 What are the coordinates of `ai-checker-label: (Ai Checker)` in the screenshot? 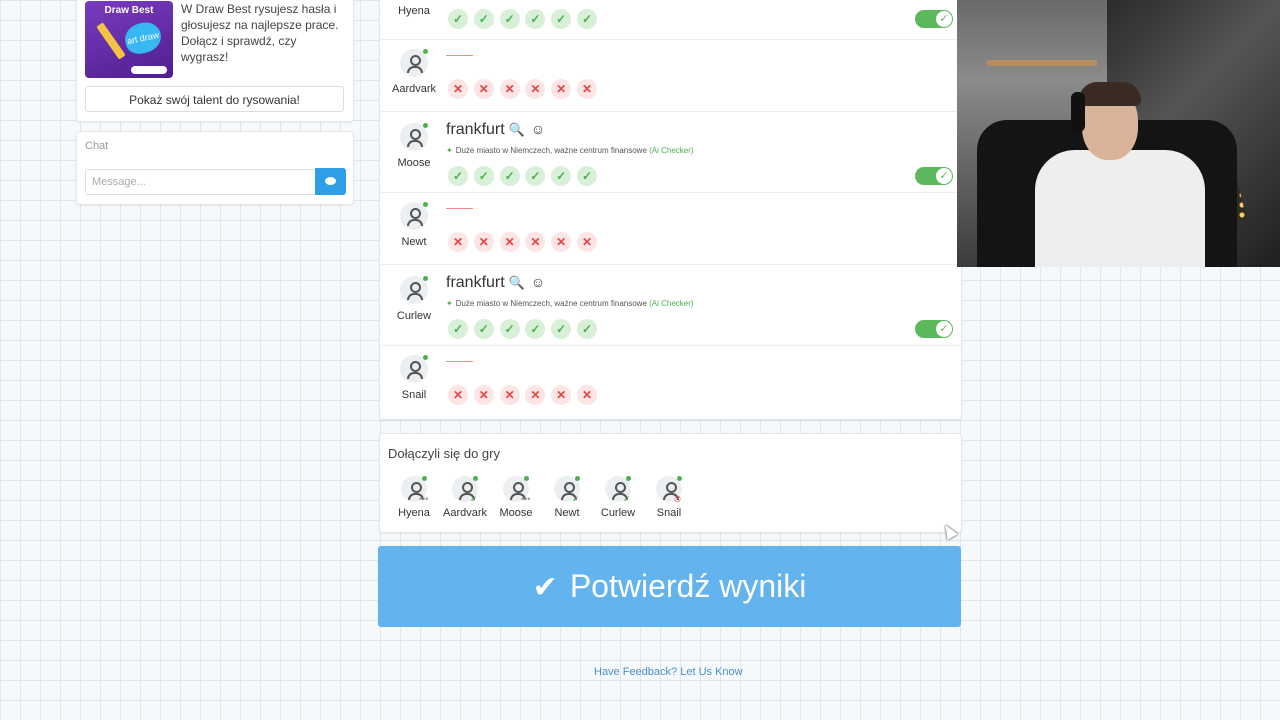 It's located at (671, 303).